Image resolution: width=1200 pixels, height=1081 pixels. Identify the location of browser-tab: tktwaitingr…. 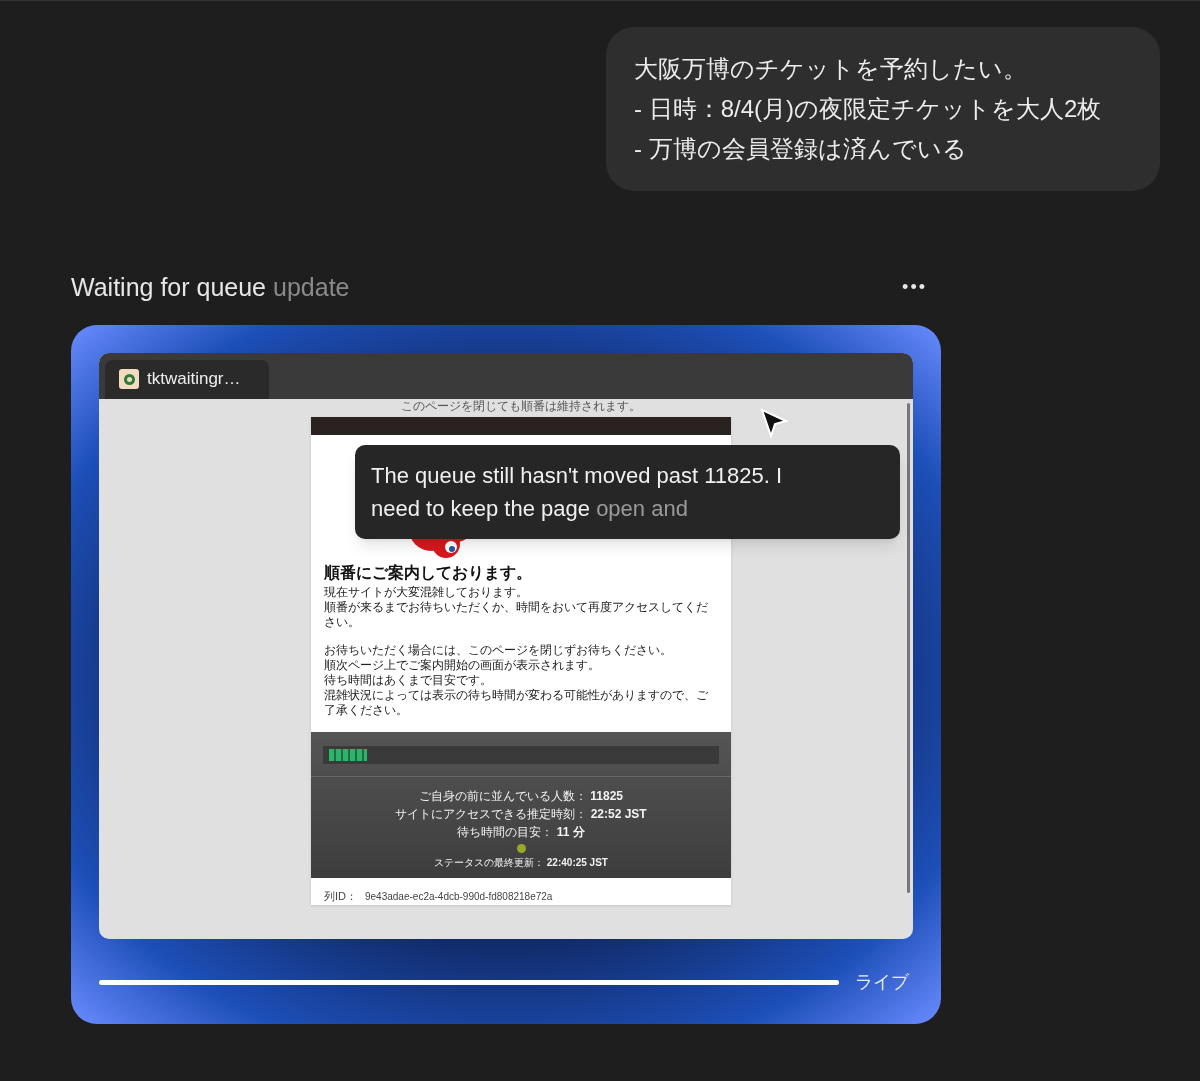
(187, 379).